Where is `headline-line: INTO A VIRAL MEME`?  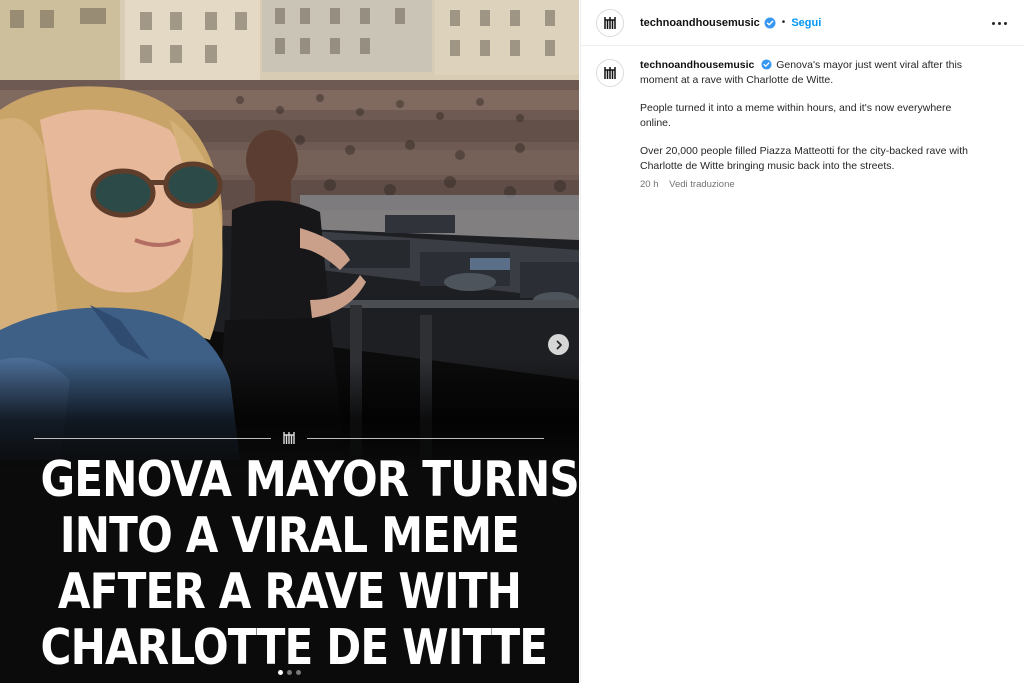 headline-line: INTO A VIRAL MEME is located at coordinates (289, 535).